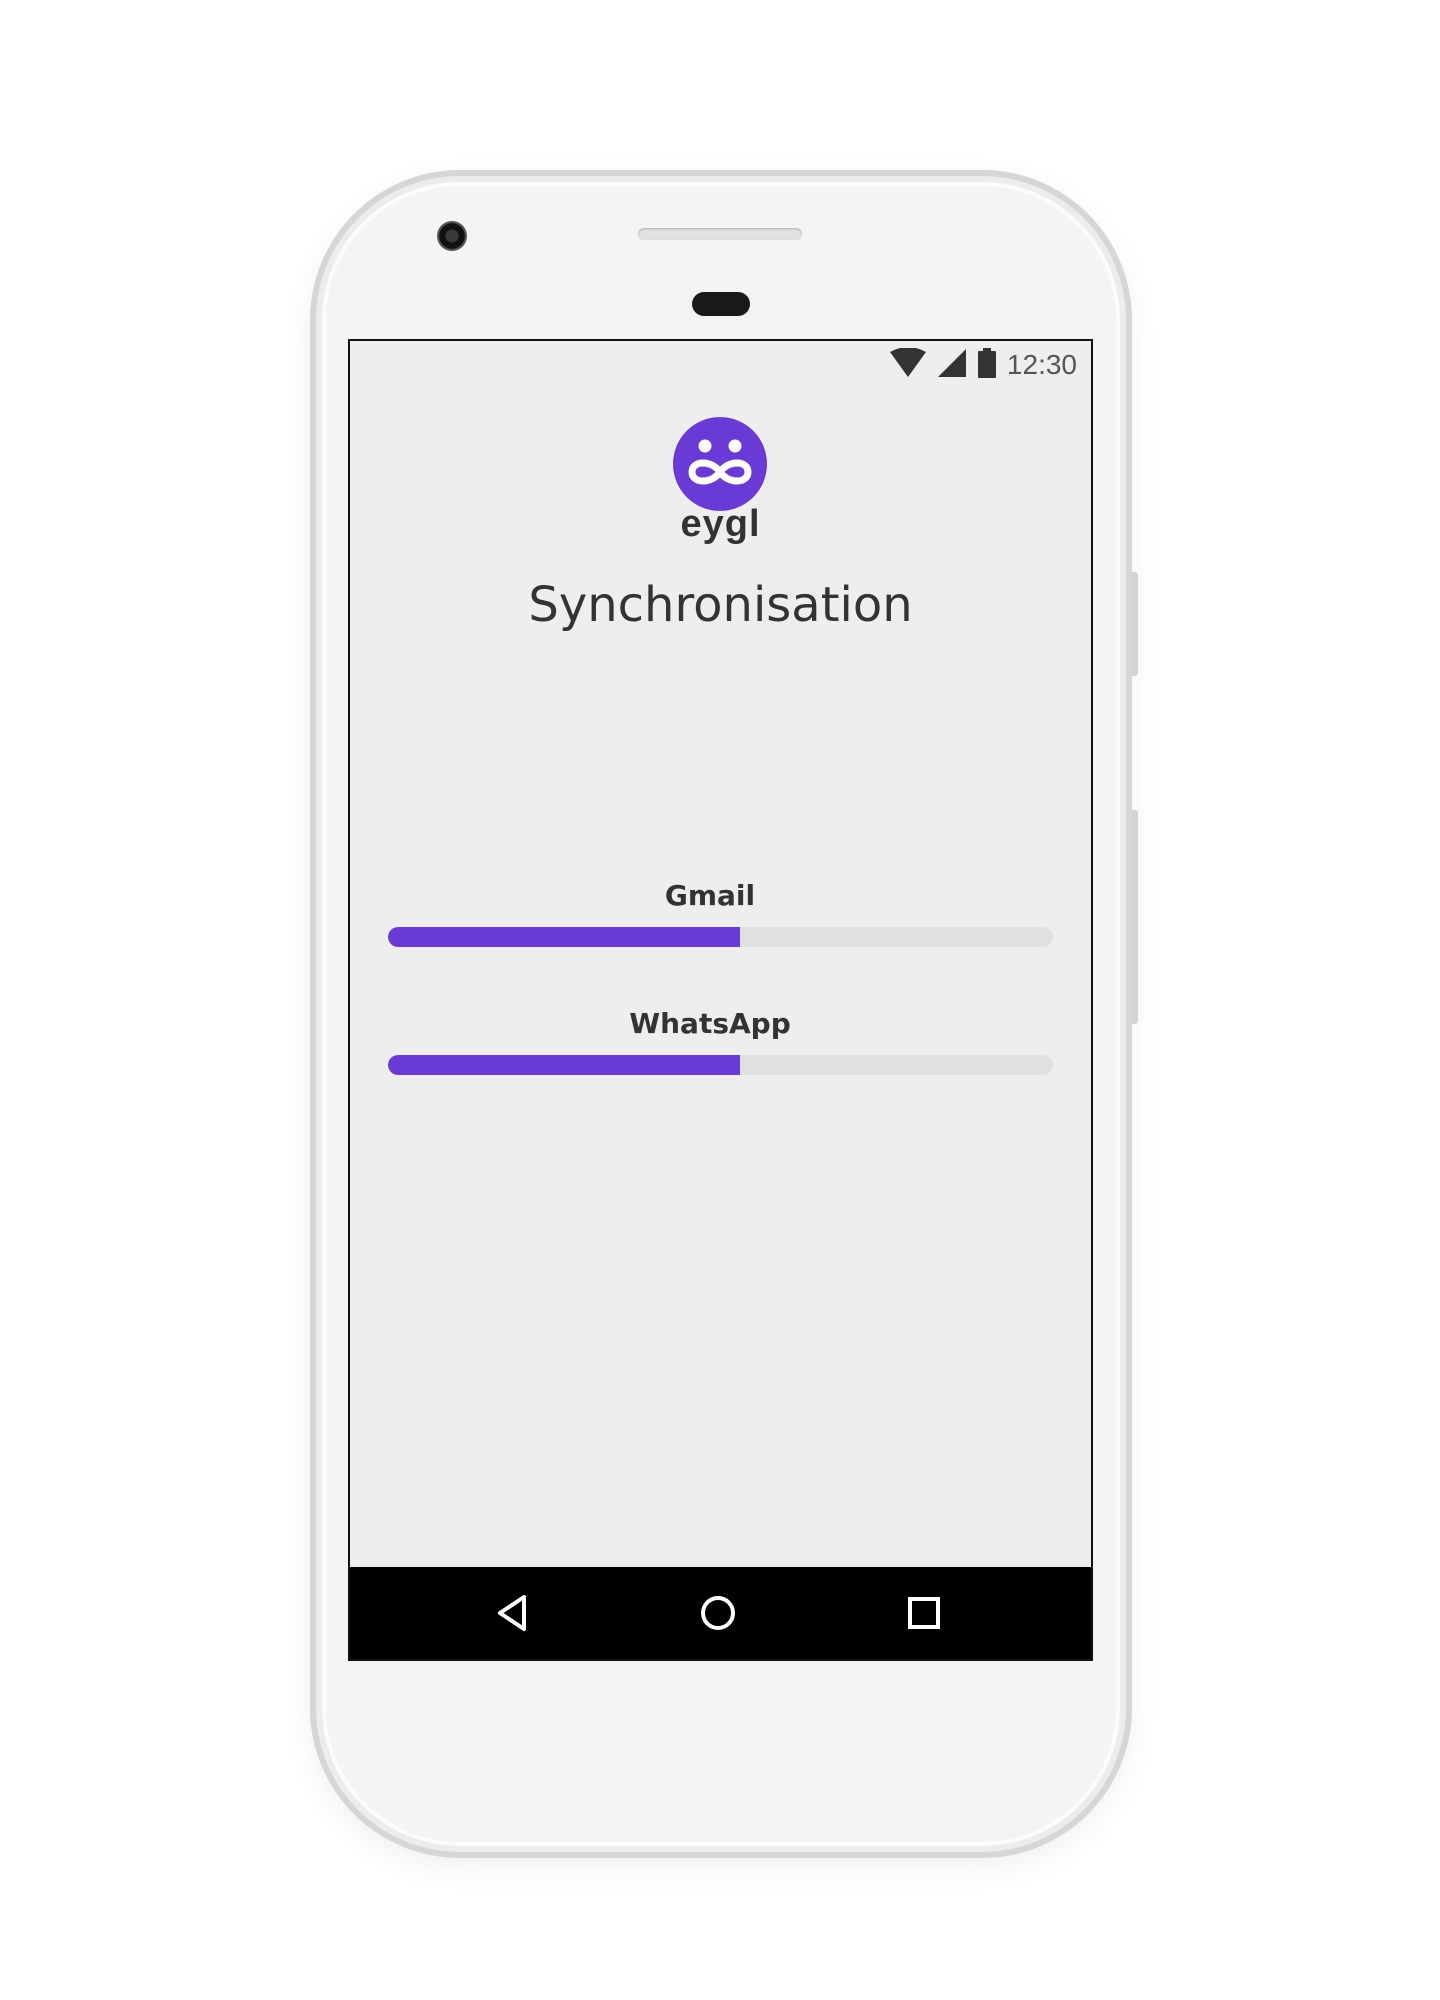 Image resolution: width=1440 pixels, height=2000 pixels. What do you see at coordinates (452, 236) in the screenshot?
I see `front-camera` at bounding box center [452, 236].